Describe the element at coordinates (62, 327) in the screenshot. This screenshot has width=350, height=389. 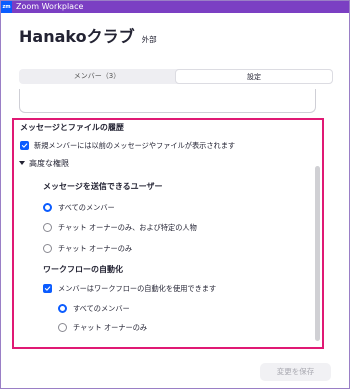
I see `radio-workflow-owner-only` at that location.